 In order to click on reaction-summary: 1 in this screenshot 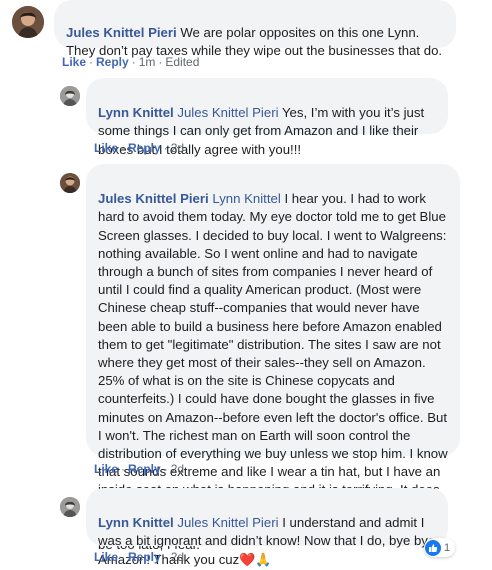, I will do `click(440, 547)`.